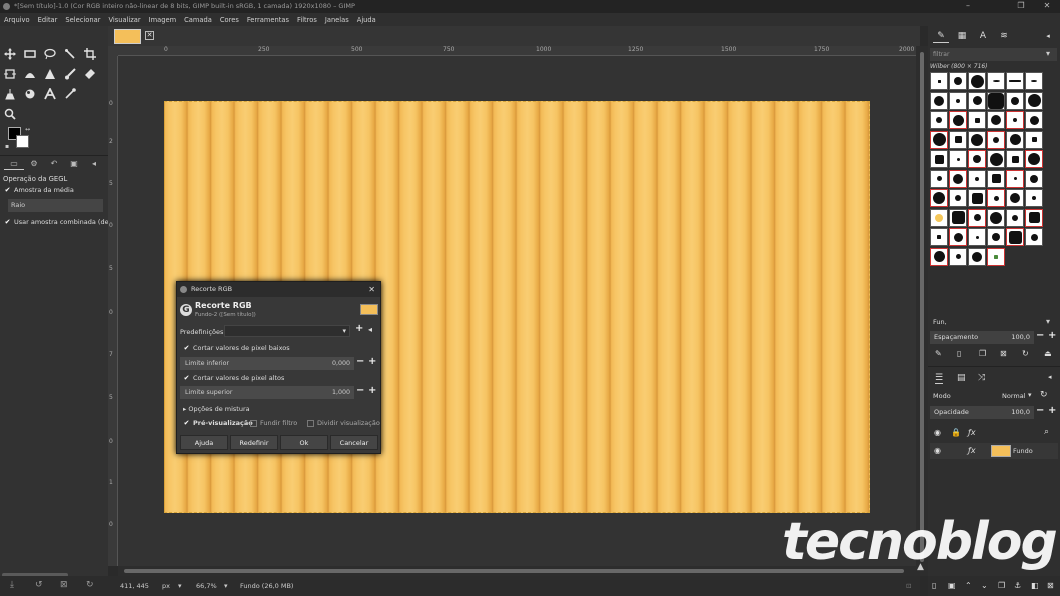  What do you see at coordinates (1004, 36) in the screenshot?
I see `gradients-tab-icon: ≋` at bounding box center [1004, 36].